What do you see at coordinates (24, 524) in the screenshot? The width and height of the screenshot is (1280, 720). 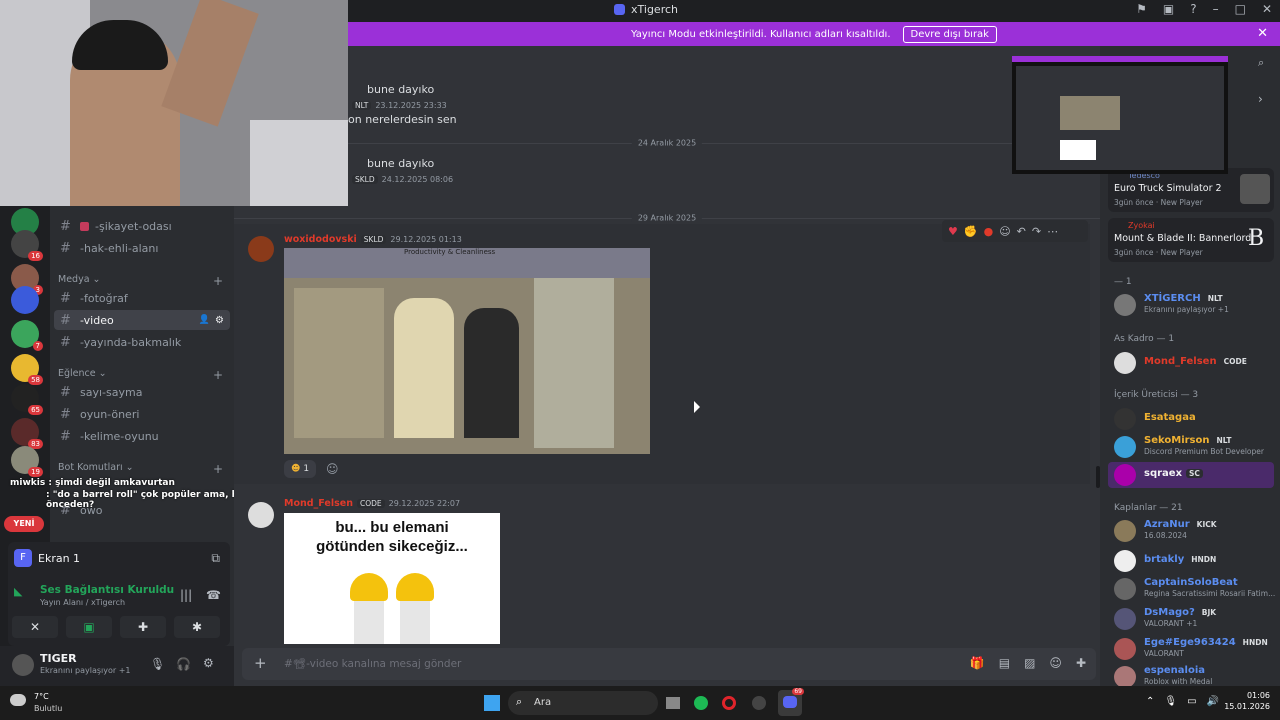 I see `new-badge: YENİ` at bounding box center [24, 524].